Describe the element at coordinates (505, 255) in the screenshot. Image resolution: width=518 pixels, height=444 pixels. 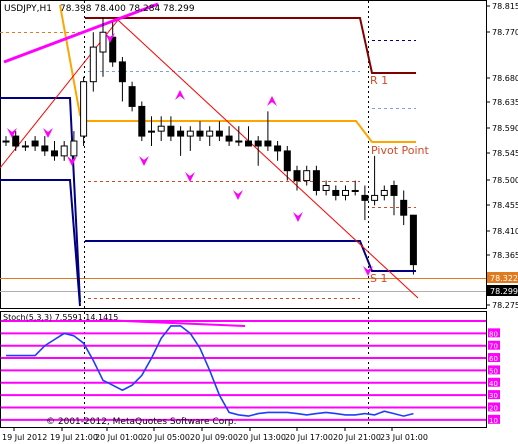
I see `price-tick-label: 78.365` at that location.